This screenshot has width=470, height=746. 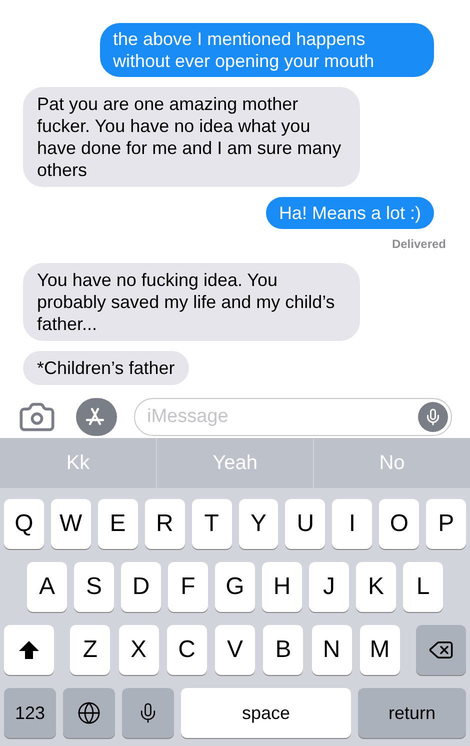 What do you see at coordinates (164, 524) in the screenshot?
I see `key: R` at bounding box center [164, 524].